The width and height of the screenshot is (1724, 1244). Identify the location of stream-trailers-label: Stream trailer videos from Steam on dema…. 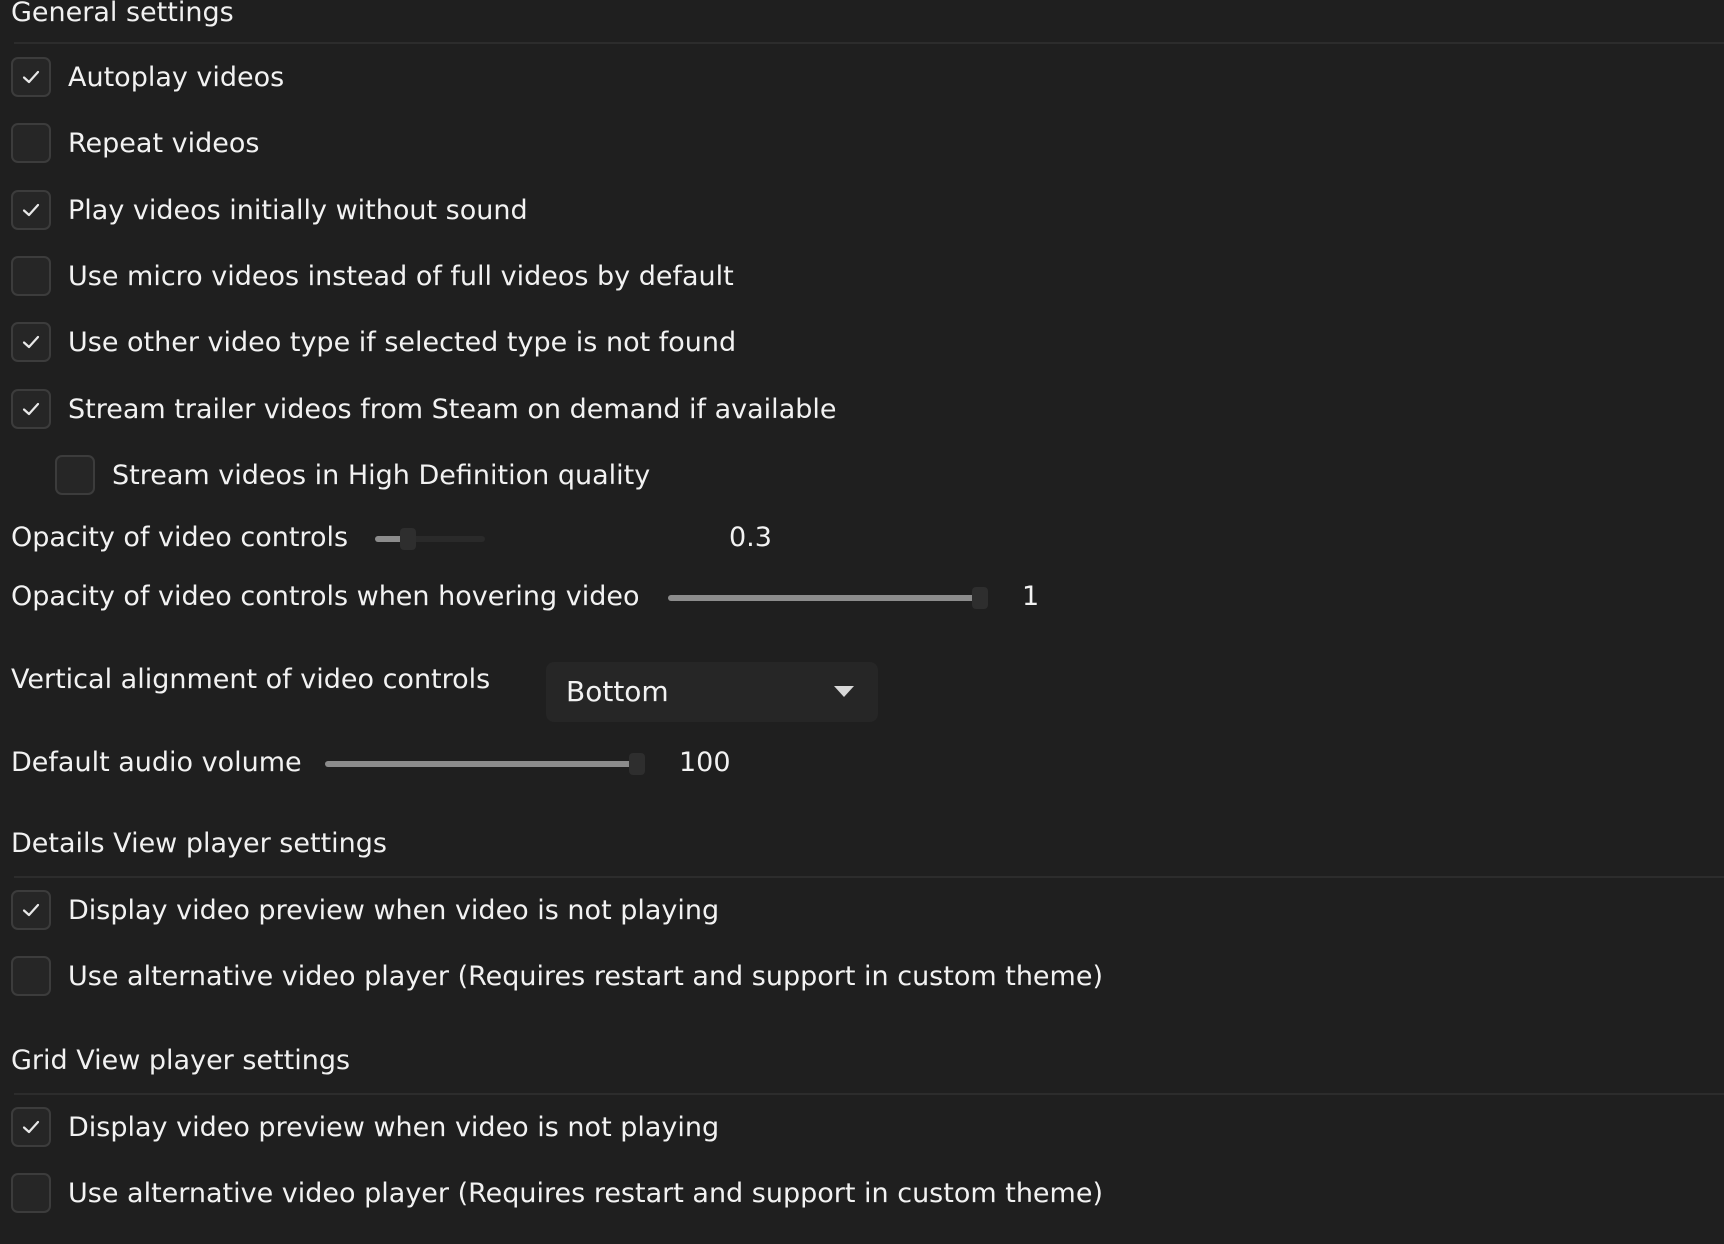
(452, 409).